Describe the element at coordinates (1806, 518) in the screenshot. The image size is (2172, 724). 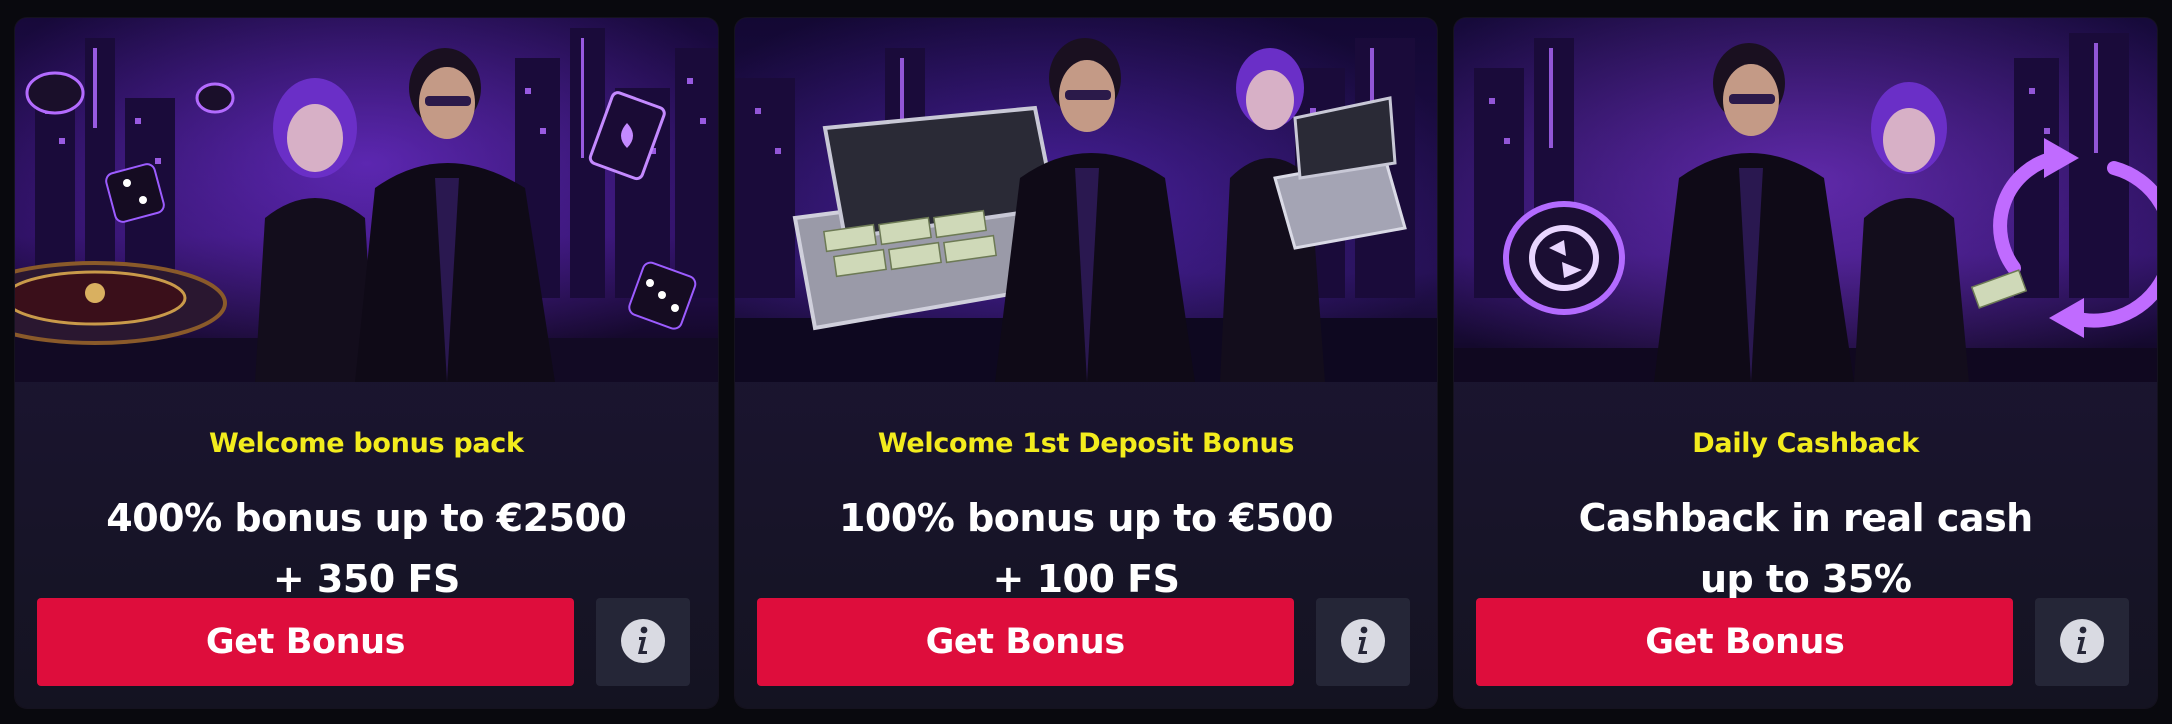
I see `bonus-card-headline-line-1: Cashback in real cash` at that location.